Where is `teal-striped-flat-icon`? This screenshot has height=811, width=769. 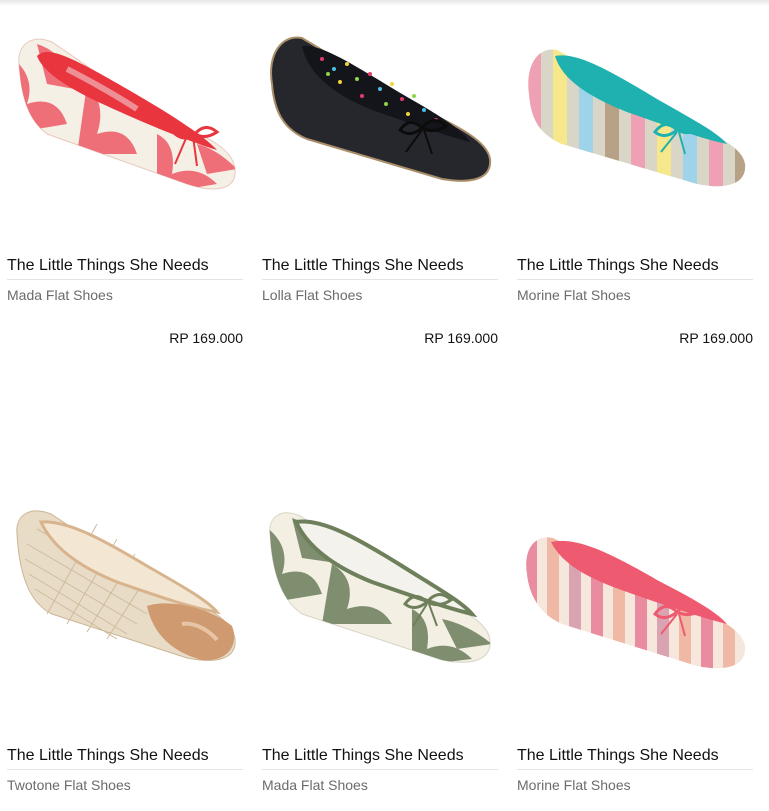 teal-striped-flat-icon is located at coordinates (637, 118).